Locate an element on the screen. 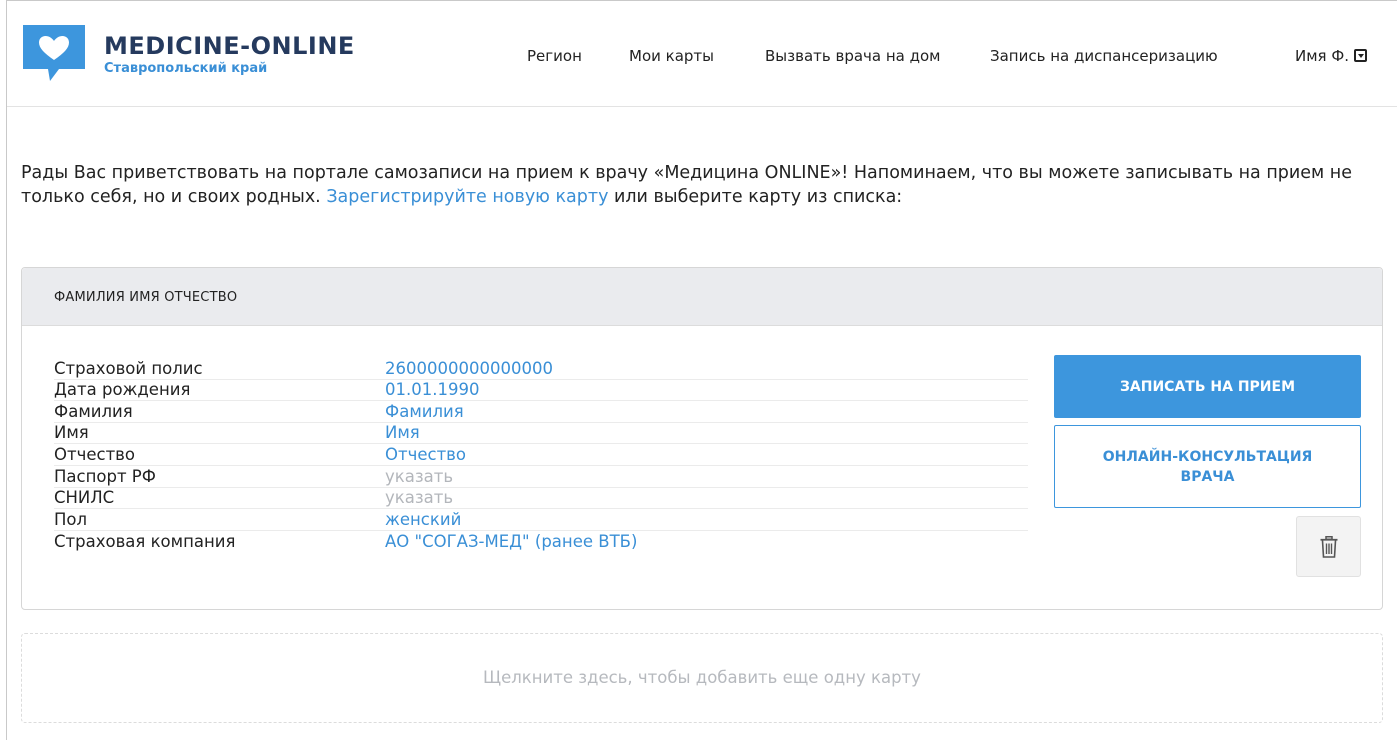 The height and width of the screenshot is (740, 1397). trash-icon is located at coordinates (1329, 547).